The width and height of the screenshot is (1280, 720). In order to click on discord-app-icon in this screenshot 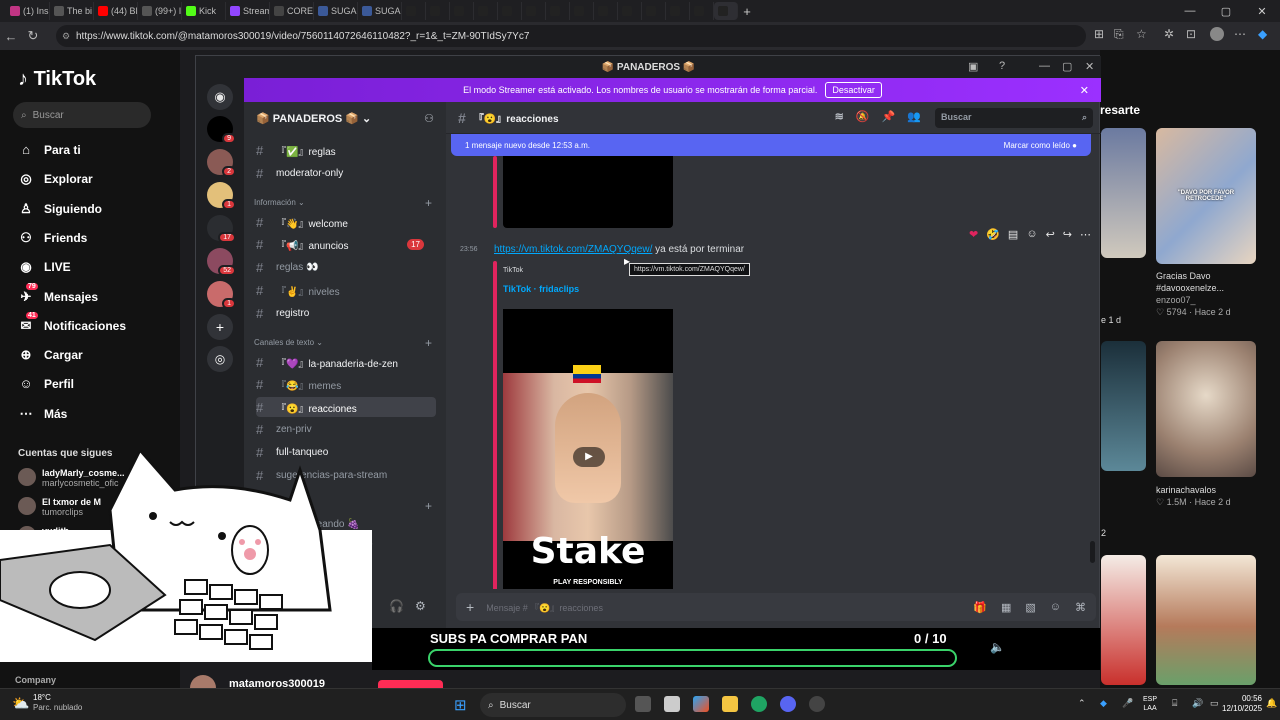, I will do `click(788, 704)`.